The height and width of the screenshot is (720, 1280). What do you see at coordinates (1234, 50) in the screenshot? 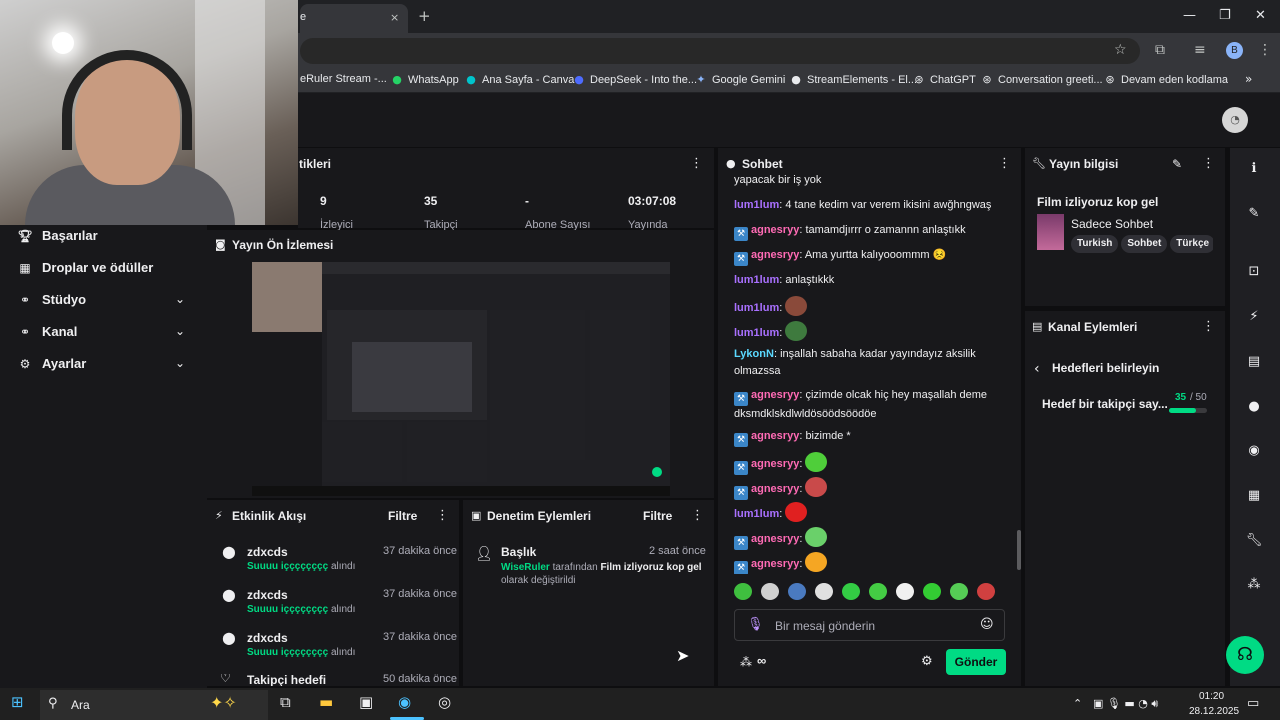
I see `profile-avatar: B` at bounding box center [1234, 50].